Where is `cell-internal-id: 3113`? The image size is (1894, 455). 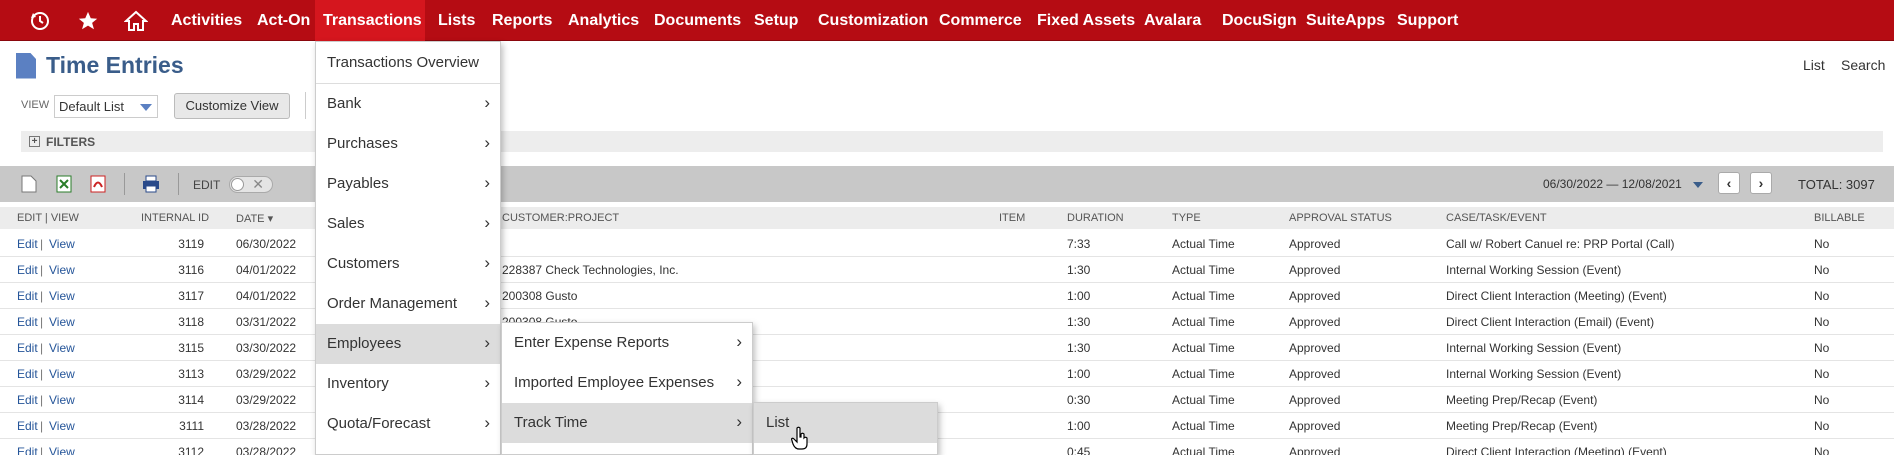
cell-internal-id: 3113 is located at coordinates (191, 374).